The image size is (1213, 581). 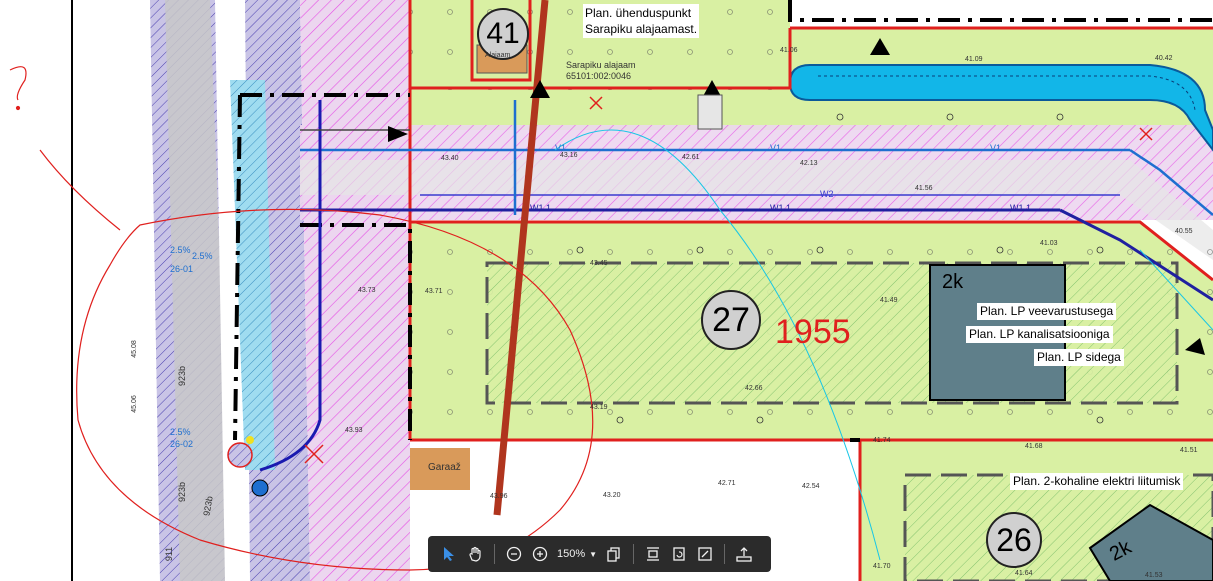 I want to click on slope-label-5: 26-01, so click(x=182, y=269).